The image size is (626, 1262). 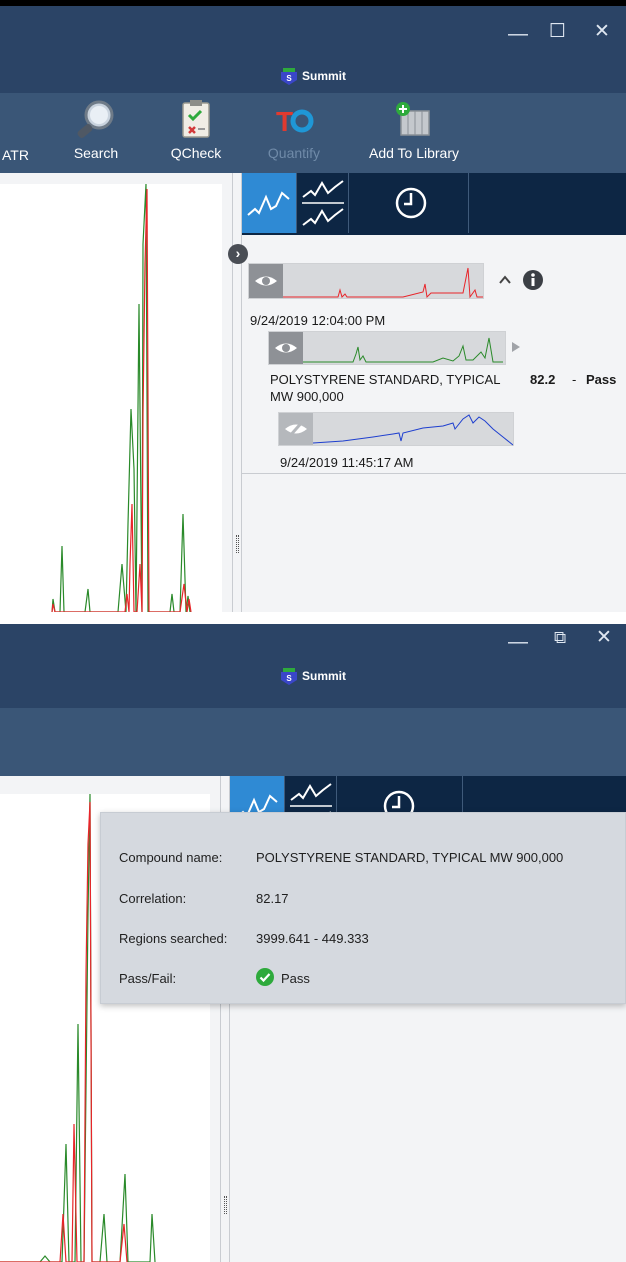 I want to click on chevron-up-icon, so click(x=505, y=280).